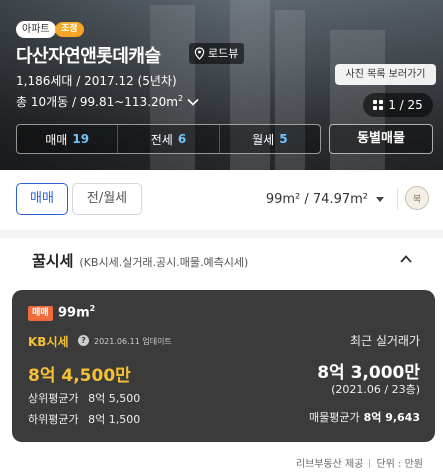 This screenshot has width=443, height=475. I want to click on tab-rent: 전/월세, so click(107, 199).